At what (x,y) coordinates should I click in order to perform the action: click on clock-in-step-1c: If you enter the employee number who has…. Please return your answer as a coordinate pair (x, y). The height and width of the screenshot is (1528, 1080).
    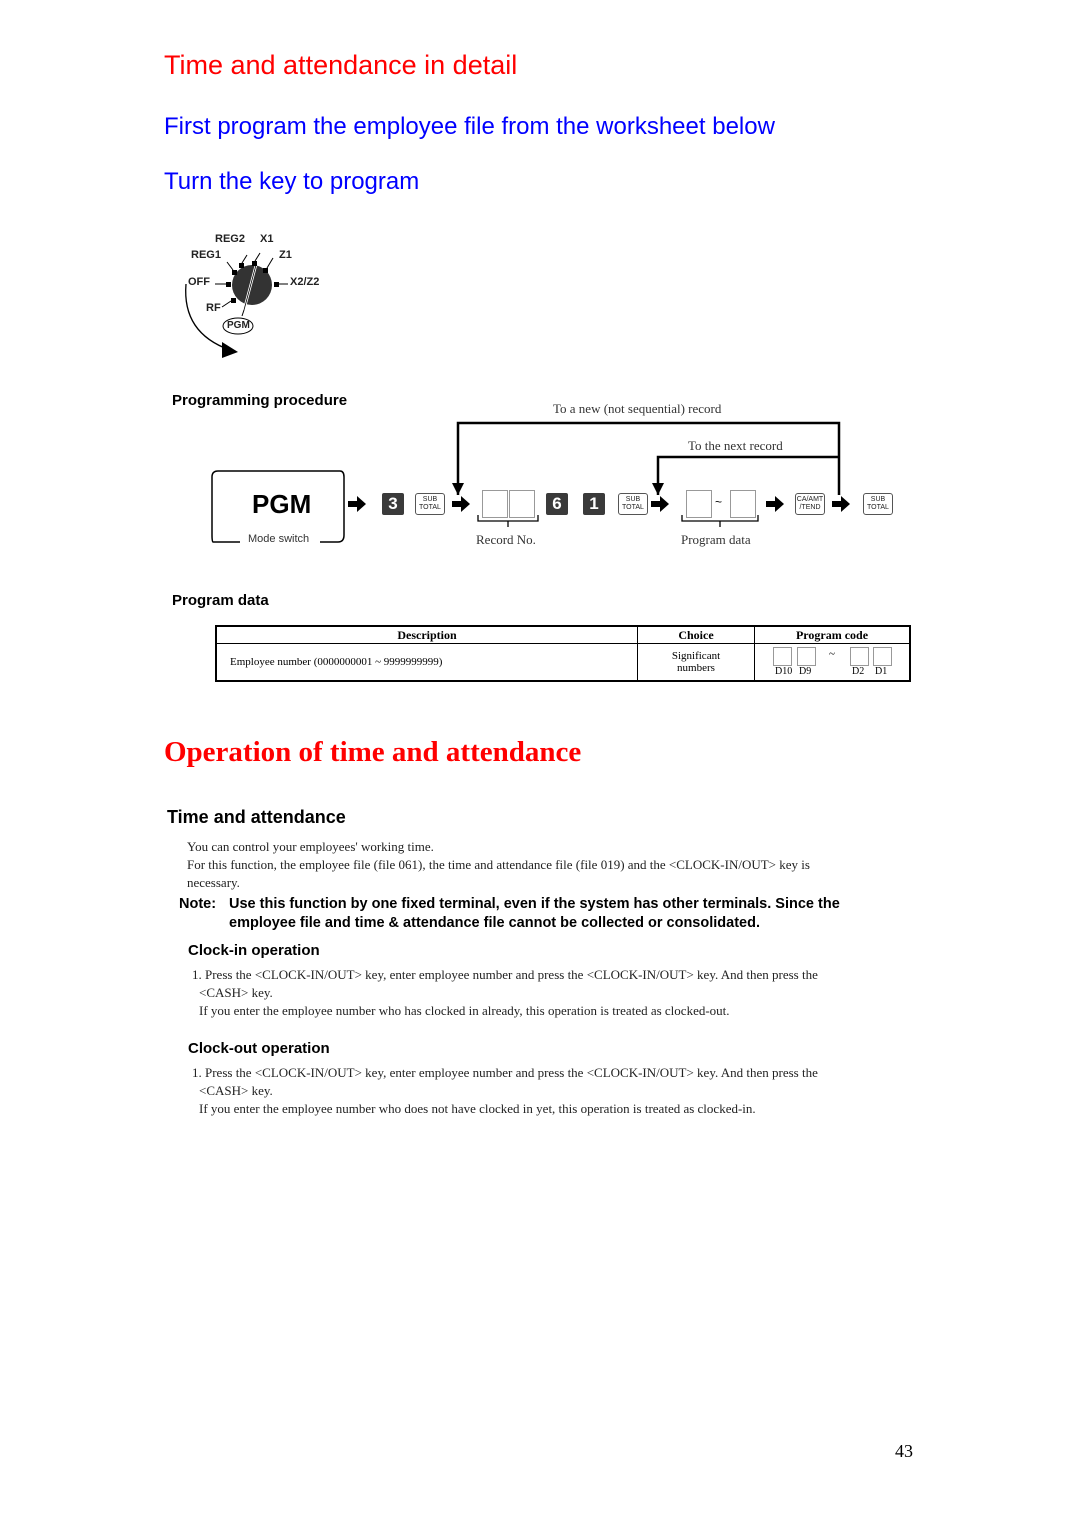
    Looking at the image, I should click on (464, 1010).